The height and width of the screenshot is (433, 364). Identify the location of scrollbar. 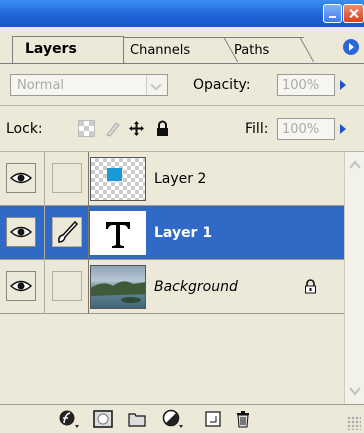
(354, 278).